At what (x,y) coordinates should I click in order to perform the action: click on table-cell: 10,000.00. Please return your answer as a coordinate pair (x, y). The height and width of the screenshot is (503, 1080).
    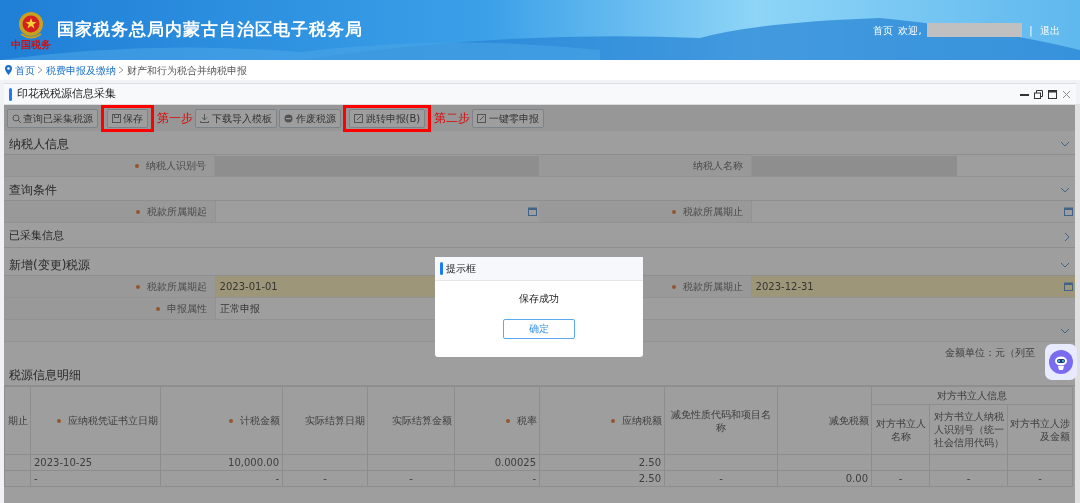
    Looking at the image, I should click on (221, 462).